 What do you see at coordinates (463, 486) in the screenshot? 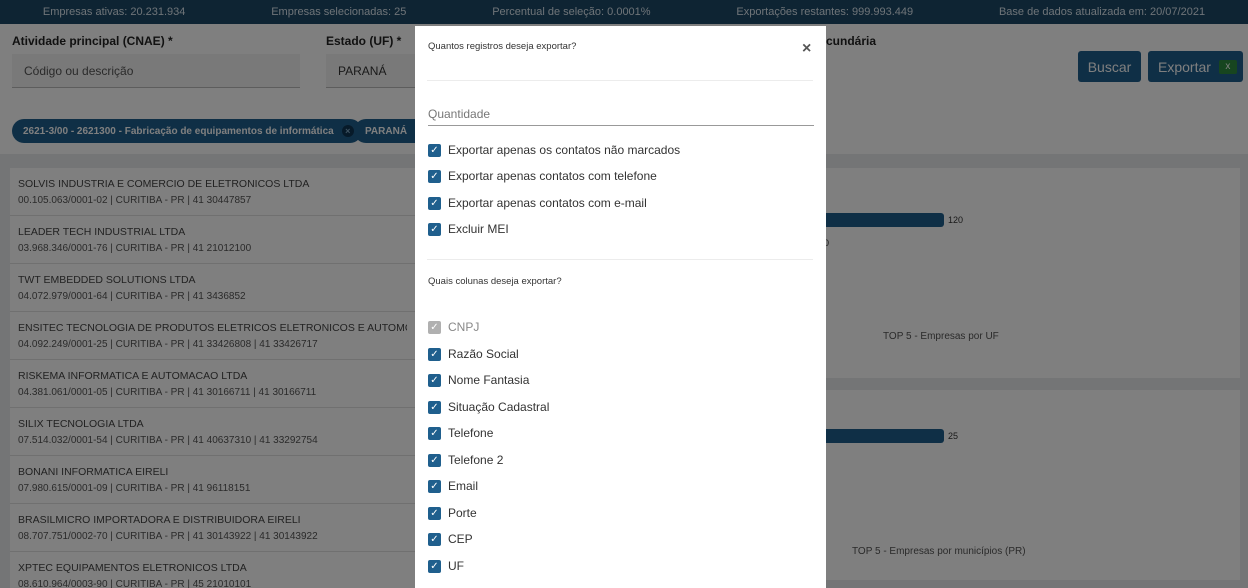
I see `column-label: Email` at bounding box center [463, 486].